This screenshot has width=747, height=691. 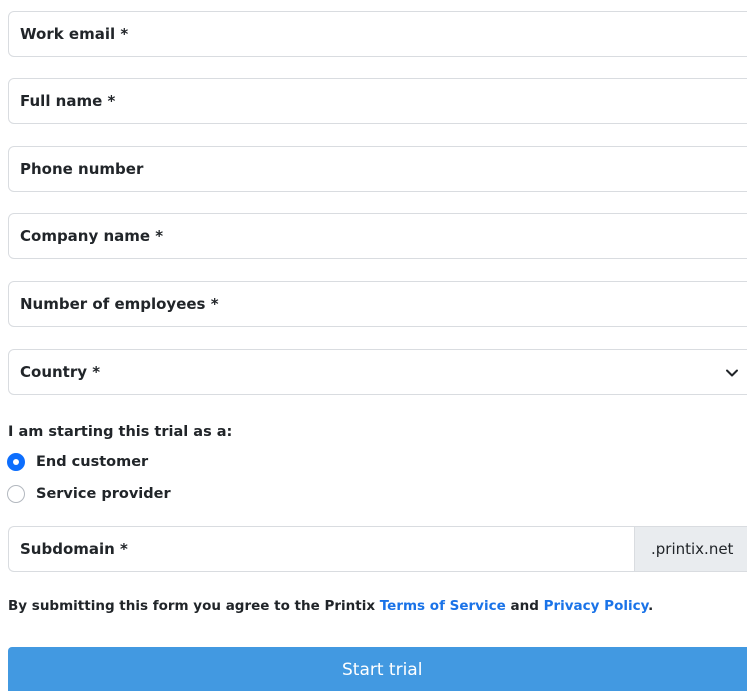 What do you see at coordinates (16, 494) in the screenshot?
I see `radio-unselected-icon` at bounding box center [16, 494].